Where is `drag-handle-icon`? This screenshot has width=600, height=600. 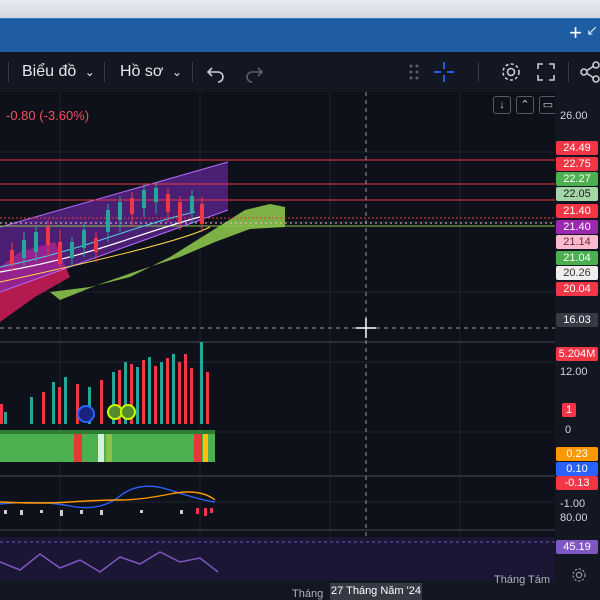 drag-handle-icon is located at coordinates (414, 72).